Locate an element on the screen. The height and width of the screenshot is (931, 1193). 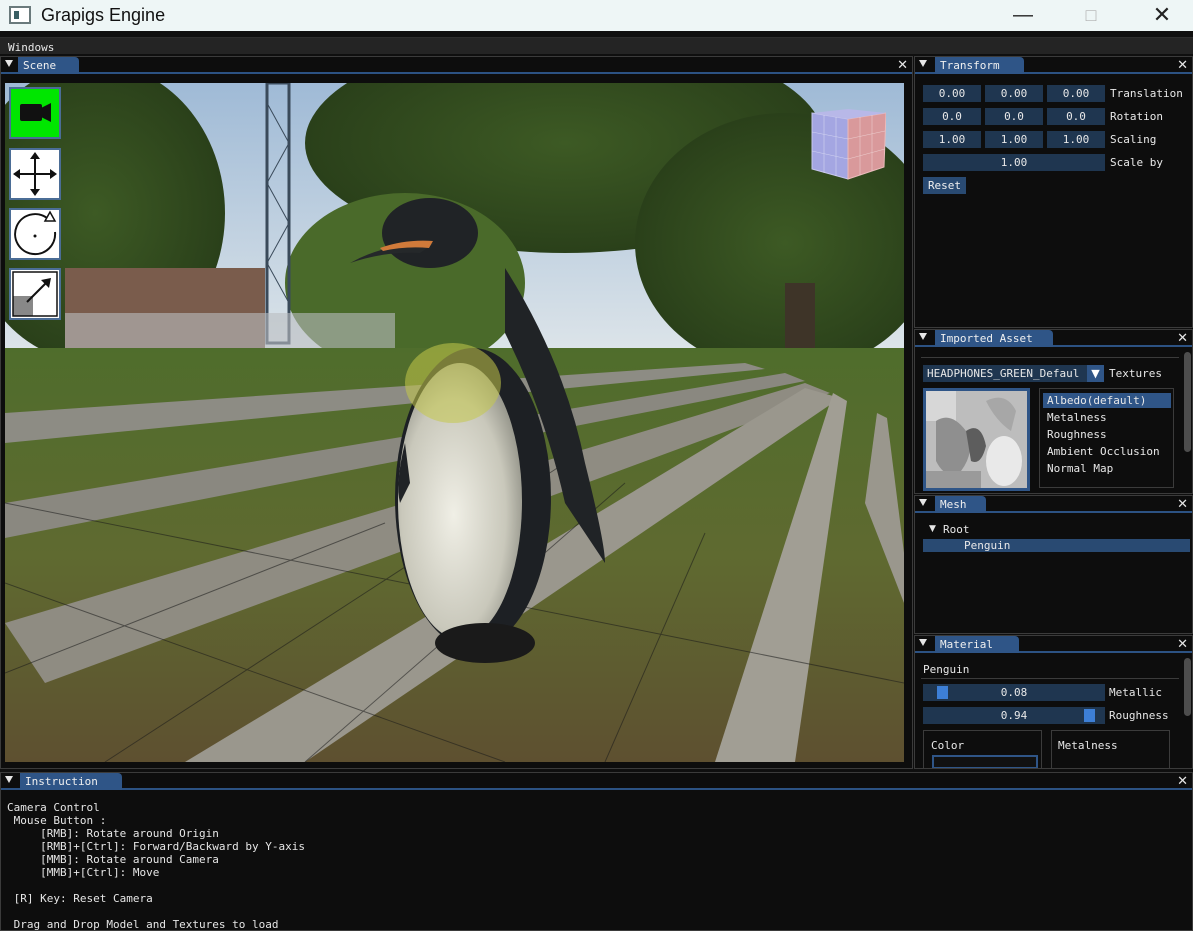
rotation-x-field: 0.0 is located at coordinates (952, 116).